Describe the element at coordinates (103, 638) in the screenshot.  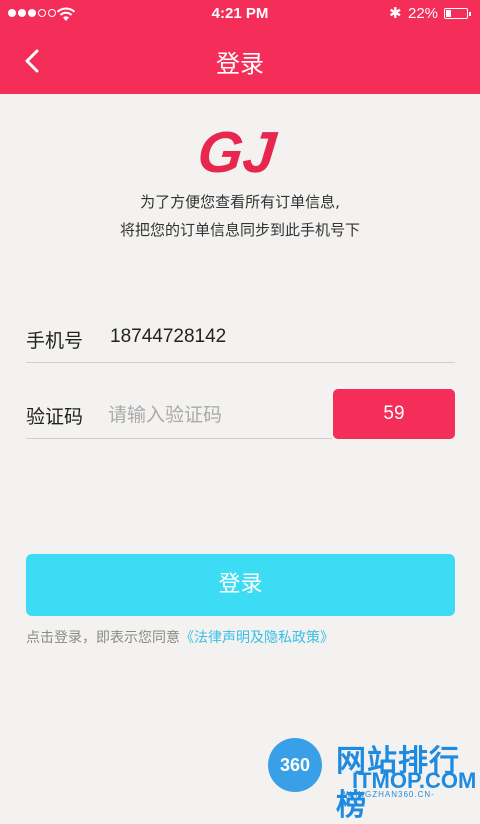
I see `agreement-prefix: 点击登录，即表示您同意` at that location.